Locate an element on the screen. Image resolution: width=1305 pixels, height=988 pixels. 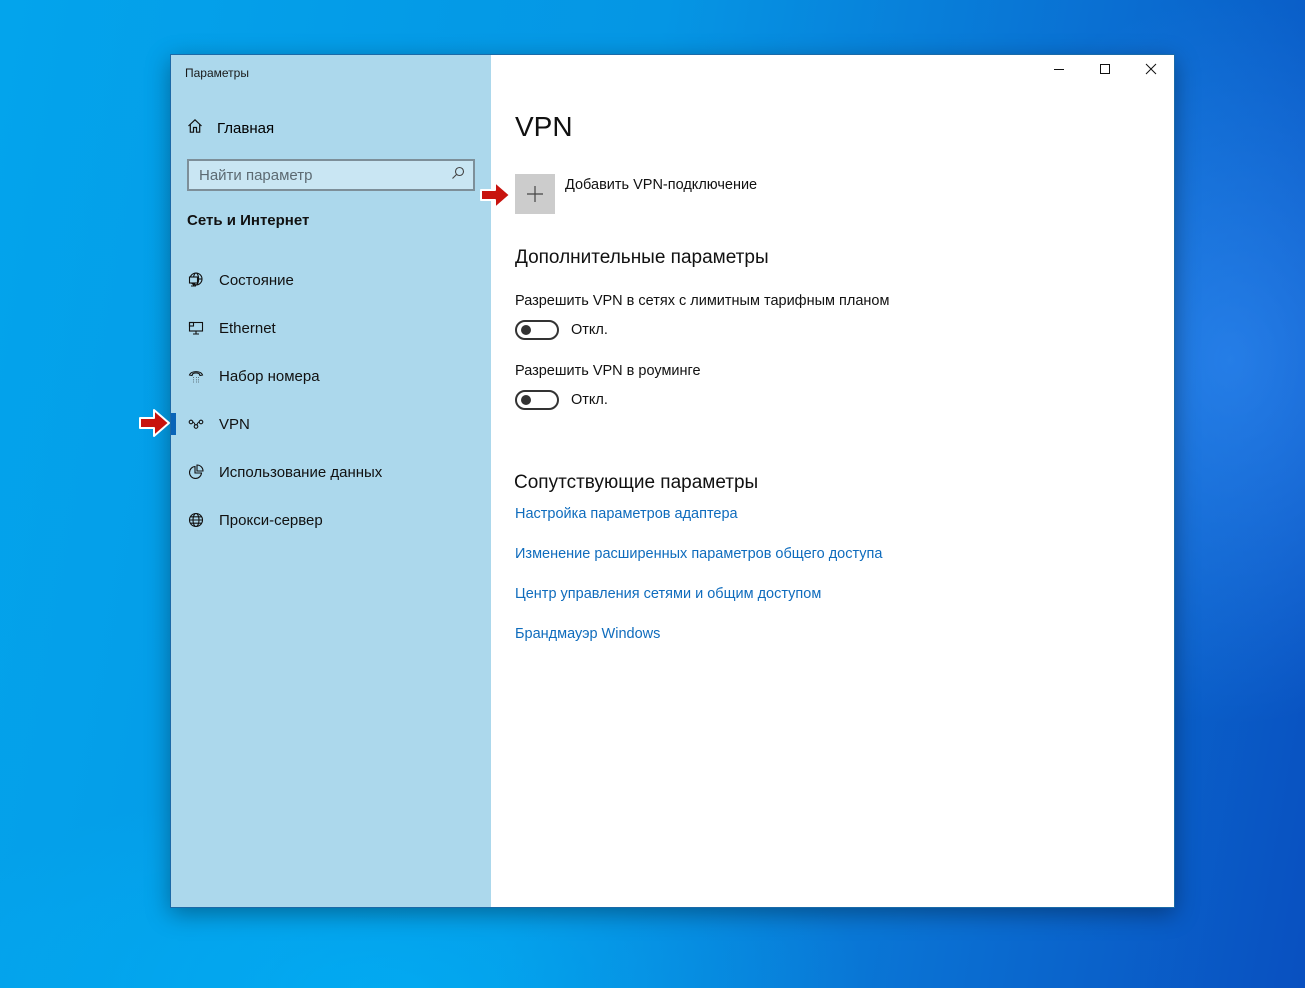
close-icon is located at coordinates (1151, 71).